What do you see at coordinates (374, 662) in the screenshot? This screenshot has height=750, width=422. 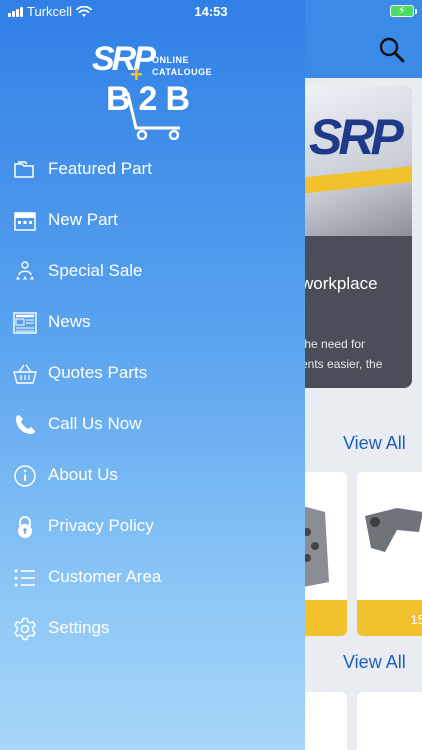 I see `view-all-link-2: View All` at bounding box center [374, 662].